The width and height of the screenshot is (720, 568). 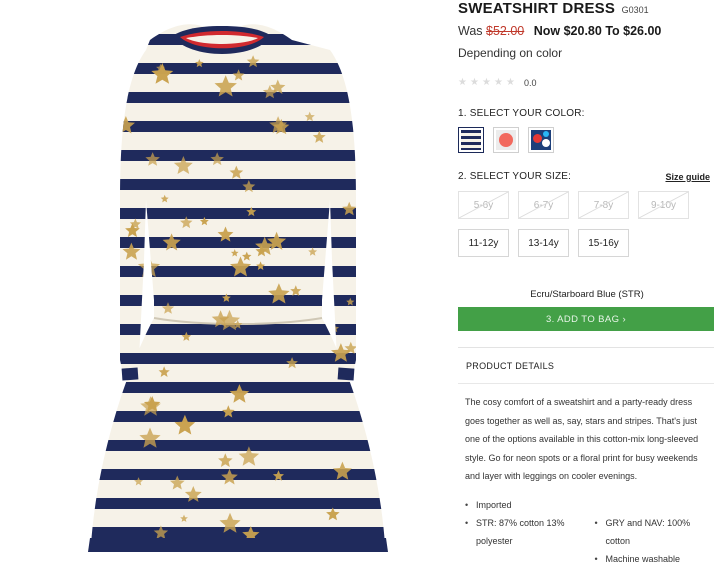 I want to click on size-option: 15-16y, so click(x=603, y=243).